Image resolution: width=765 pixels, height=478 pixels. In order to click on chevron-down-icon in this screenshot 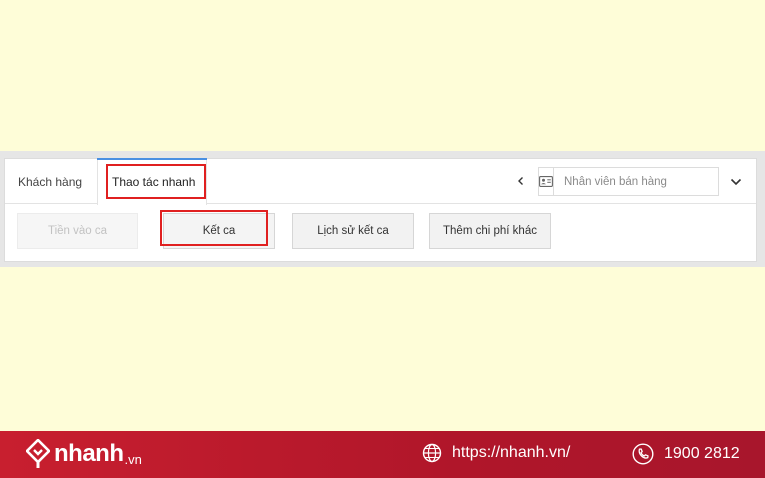, I will do `click(736, 182)`.